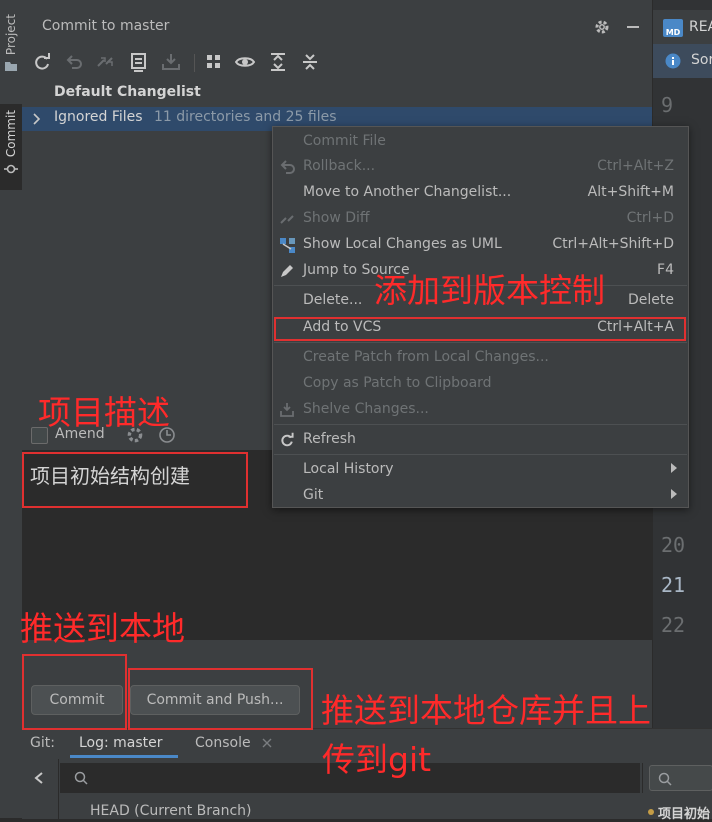  Describe the element at coordinates (486, 710) in the screenshot. I see `annotation-push-remote-line1: 推送到本地仓库并且上` at that location.